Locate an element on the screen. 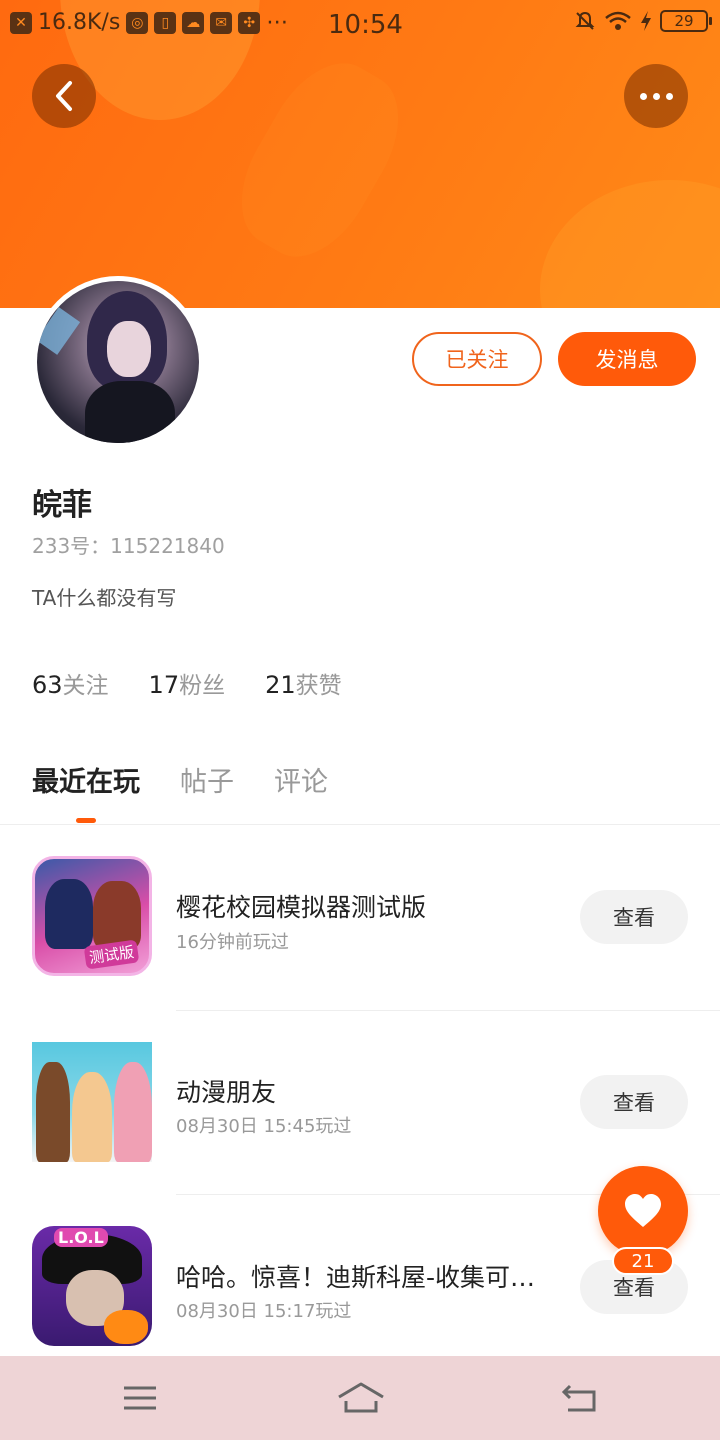 The image size is (720, 1440). user-id: 233号：115221840 is located at coordinates (128, 546).